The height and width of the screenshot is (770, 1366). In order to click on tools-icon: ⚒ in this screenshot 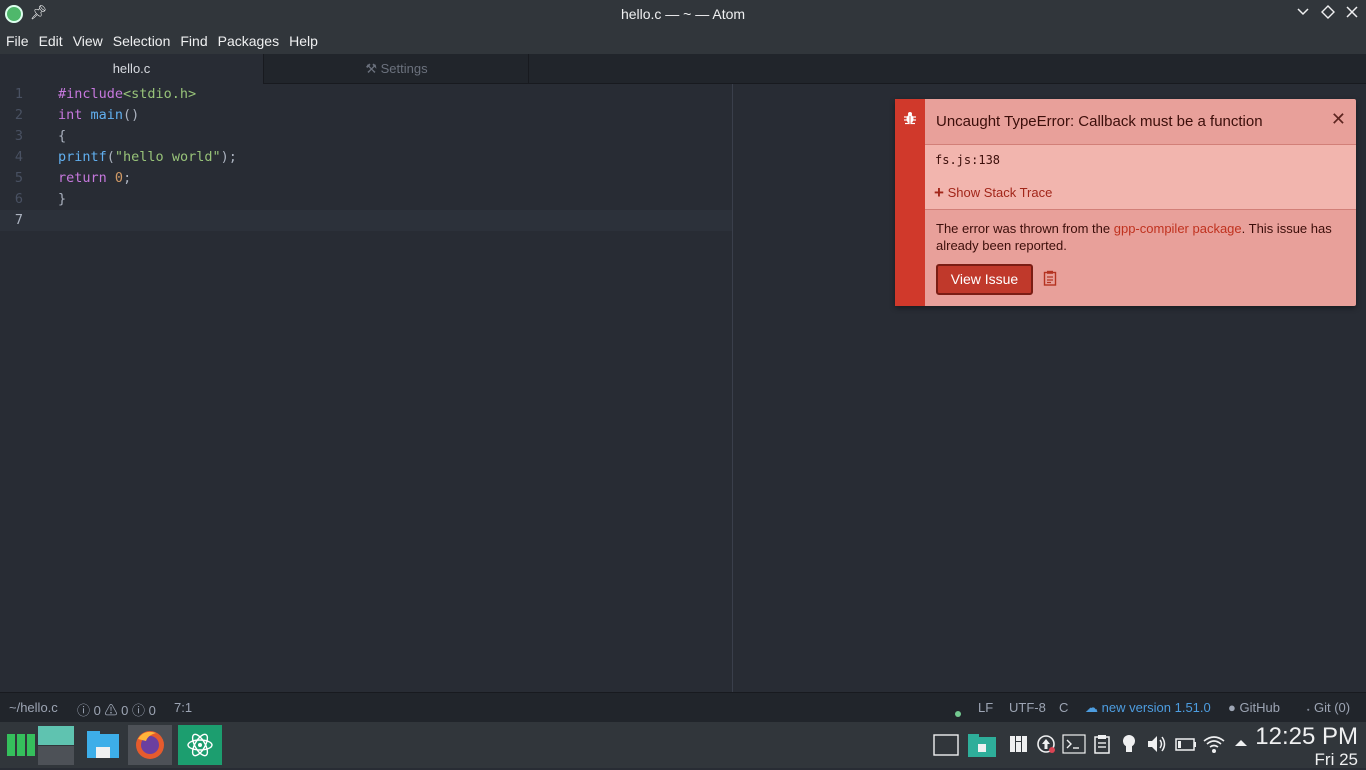, I will do `click(371, 68)`.